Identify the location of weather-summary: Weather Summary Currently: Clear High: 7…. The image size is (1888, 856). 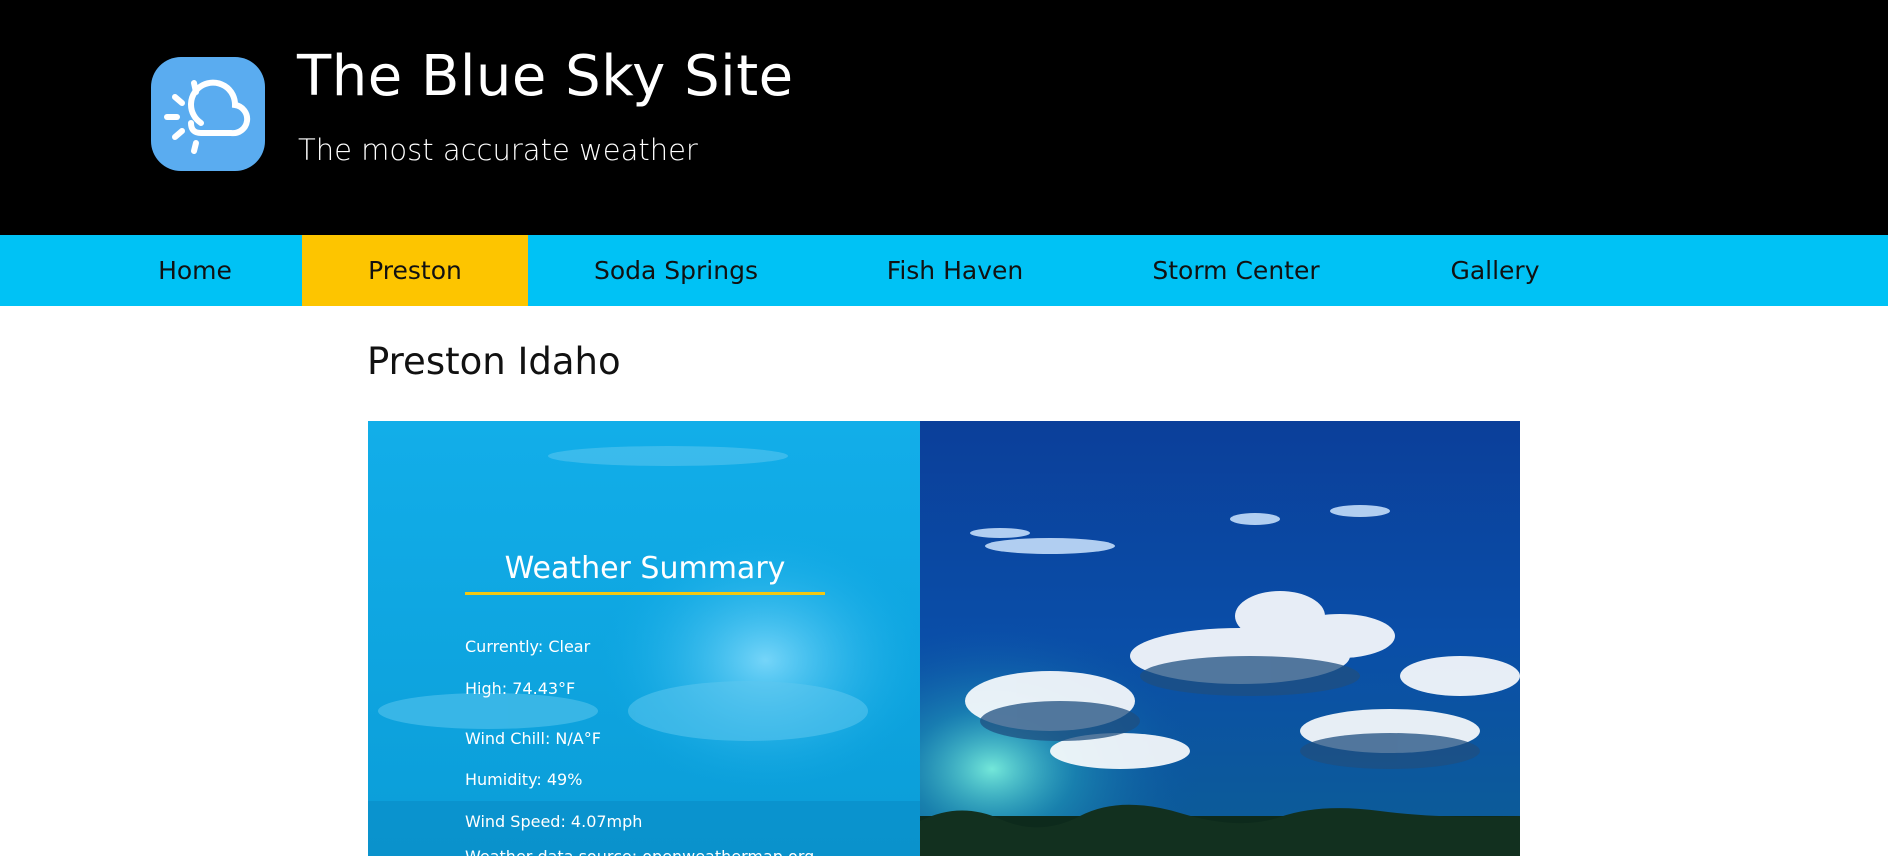
(645, 703).